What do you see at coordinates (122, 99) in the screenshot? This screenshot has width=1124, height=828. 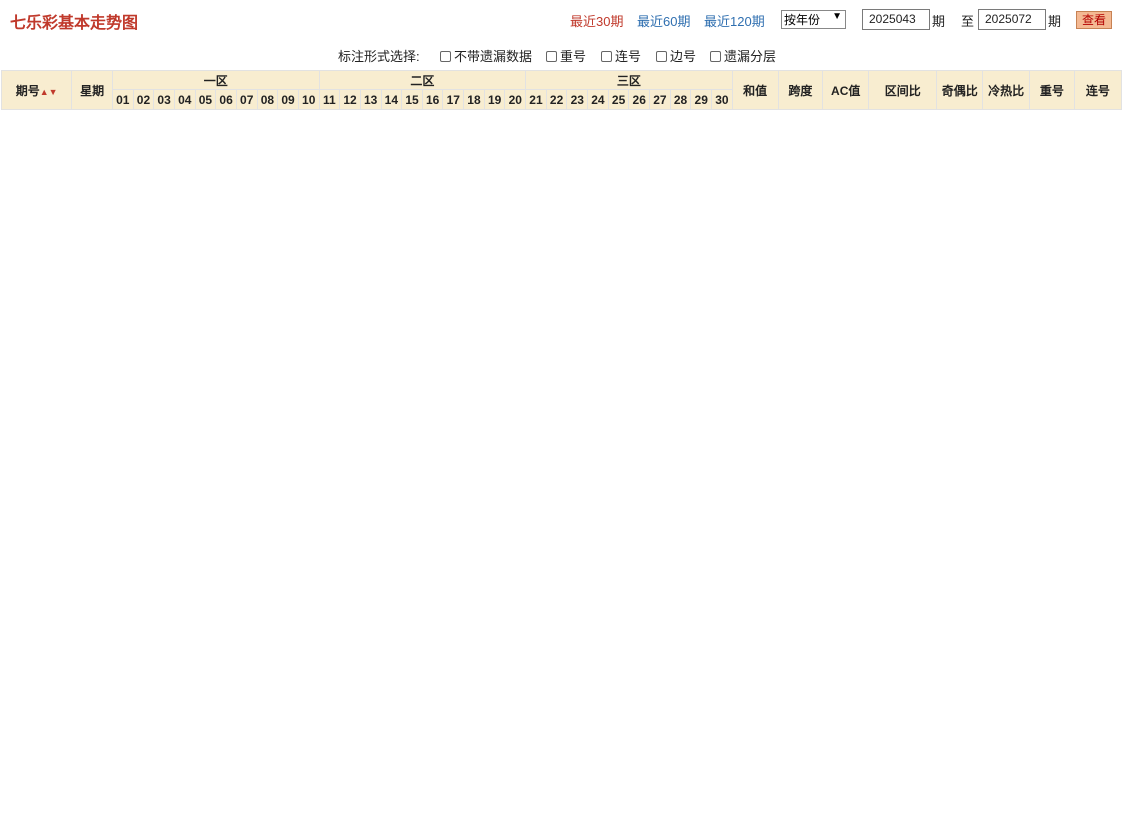 I see `number-header: 01` at bounding box center [122, 99].